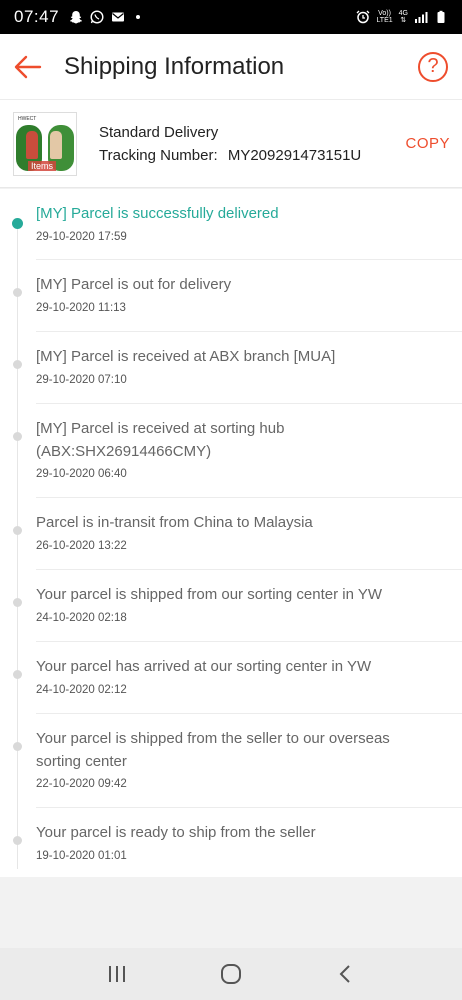 This screenshot has height=1000, width=462. I want to click on whatsapp-icon, so click(97, 17).